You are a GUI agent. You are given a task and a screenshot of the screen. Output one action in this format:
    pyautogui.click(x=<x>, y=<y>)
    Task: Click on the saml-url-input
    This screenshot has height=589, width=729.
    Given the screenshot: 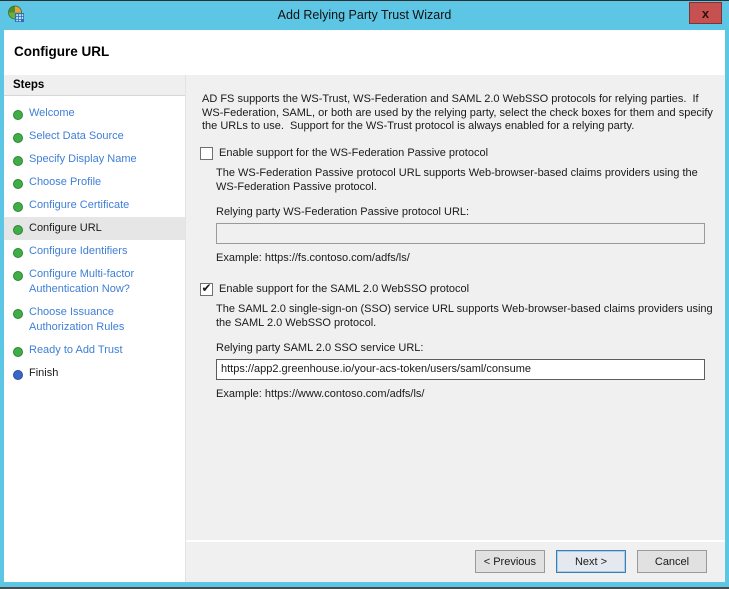 What is the action you would take?
    pyautogui.click(x=460, y=369)
    